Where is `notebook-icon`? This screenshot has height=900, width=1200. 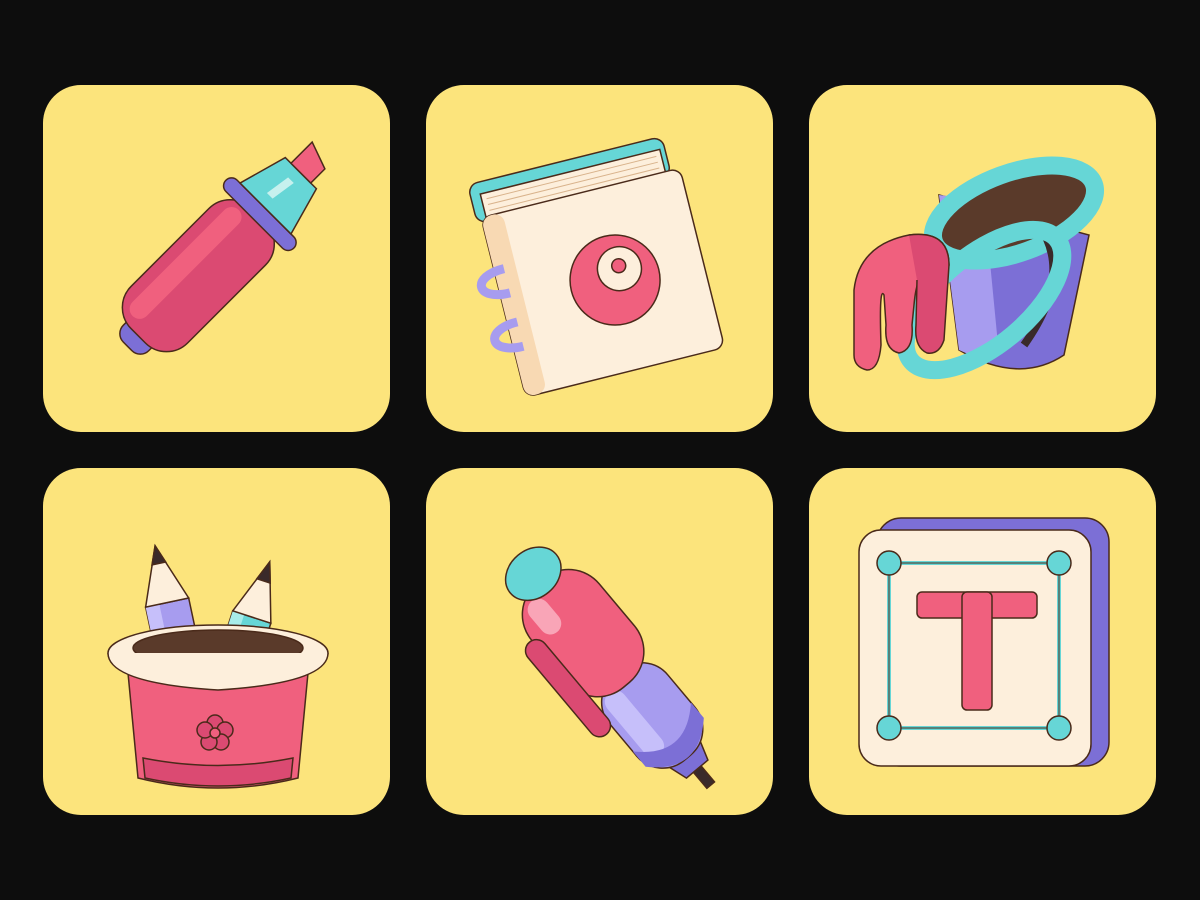 notebook-icon is located at coordinates (596, 266).